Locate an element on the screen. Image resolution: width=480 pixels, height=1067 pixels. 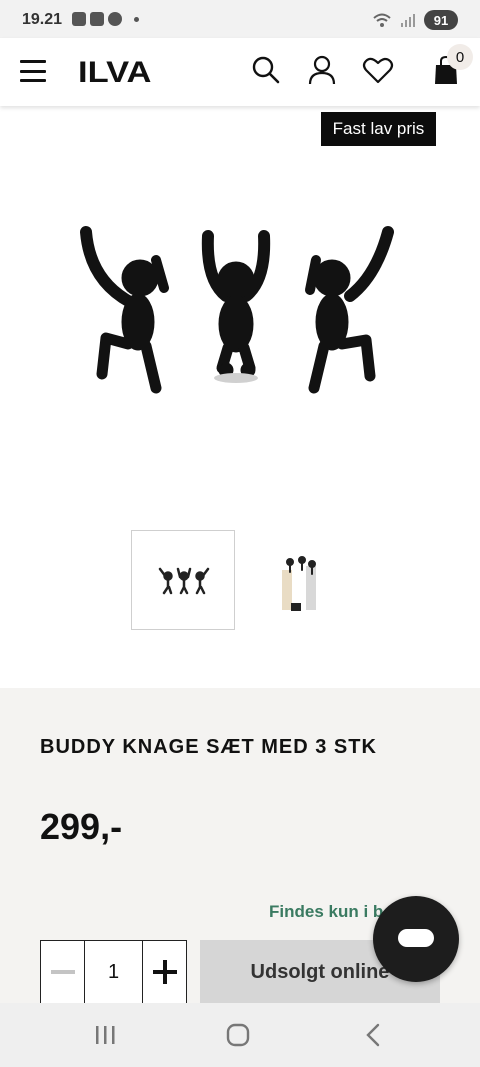
youtube-icon is located at coordinates (97, 19).